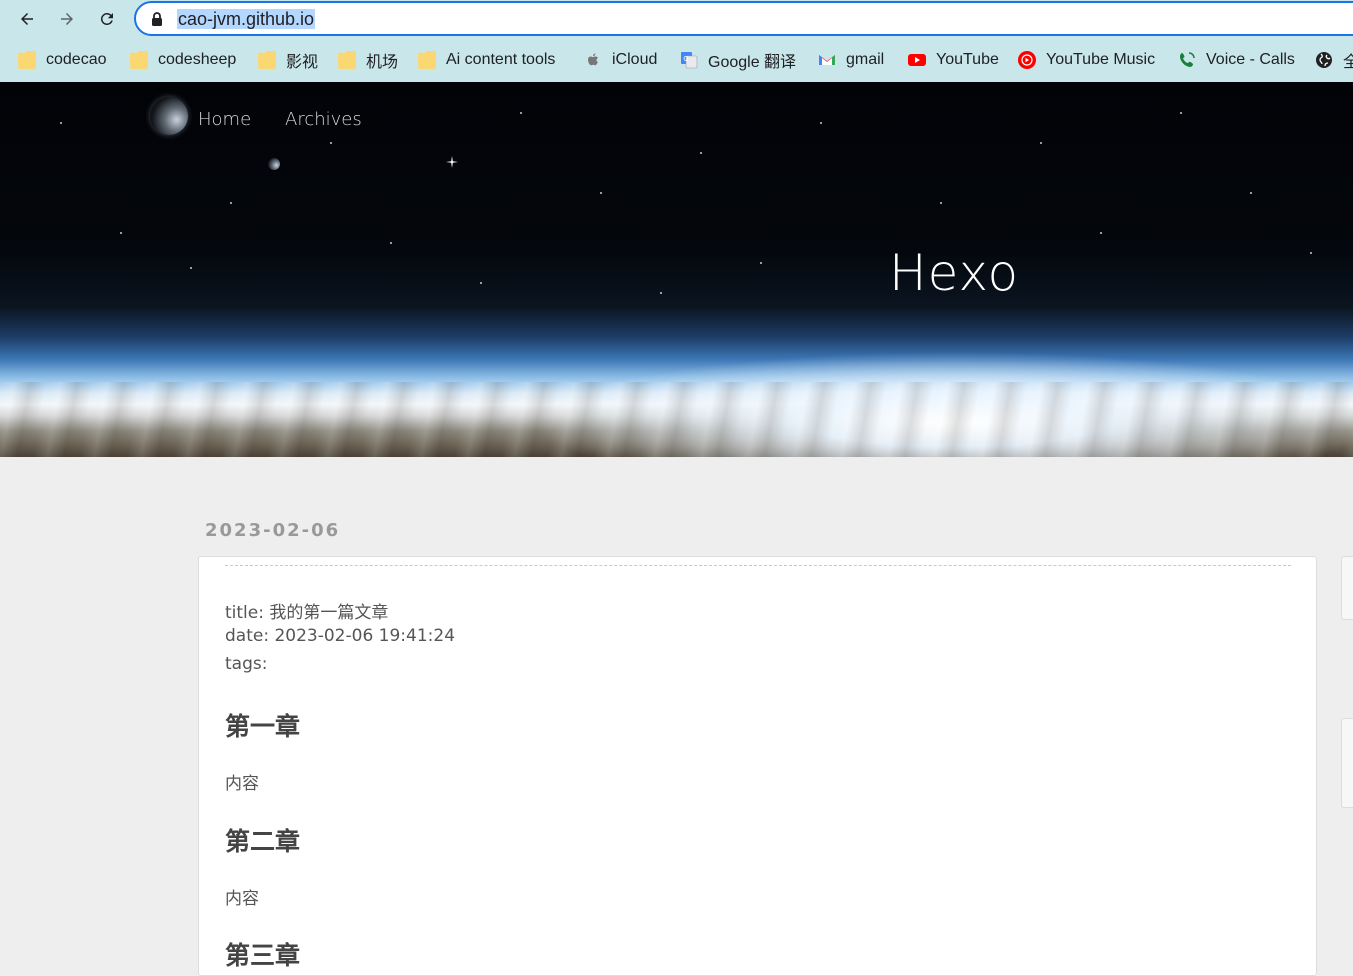 The width and height of the screenshot is (1353, 976). I want to click on bookmark-globe: 全, so click(1334, 60).